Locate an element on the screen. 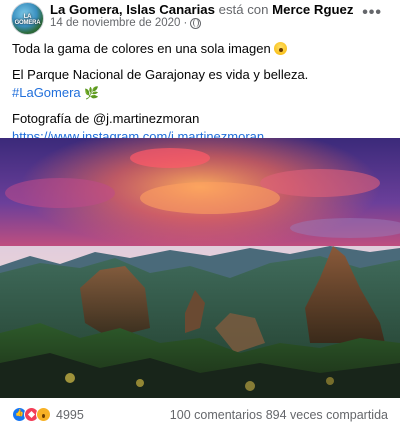 The height and width of the screenshot is (431, 400). more-options-button: ••• is located at coordinates (372, 13).